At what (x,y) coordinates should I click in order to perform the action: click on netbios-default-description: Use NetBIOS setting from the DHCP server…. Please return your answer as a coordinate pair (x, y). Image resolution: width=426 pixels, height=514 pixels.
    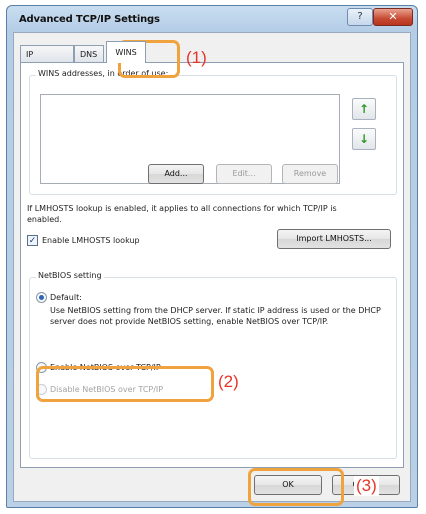
    Looking at the image, I should click on (215, 316).